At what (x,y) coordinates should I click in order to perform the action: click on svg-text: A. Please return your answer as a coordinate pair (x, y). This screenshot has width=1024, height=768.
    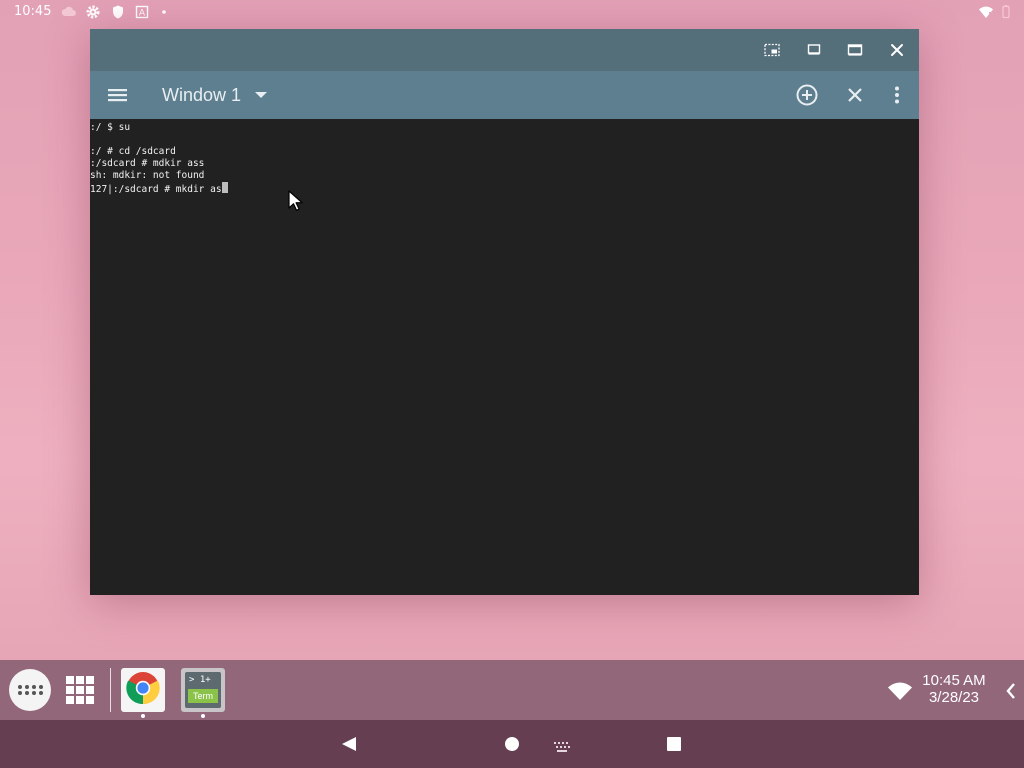
    Looking at the image, I should click on (142, 14).